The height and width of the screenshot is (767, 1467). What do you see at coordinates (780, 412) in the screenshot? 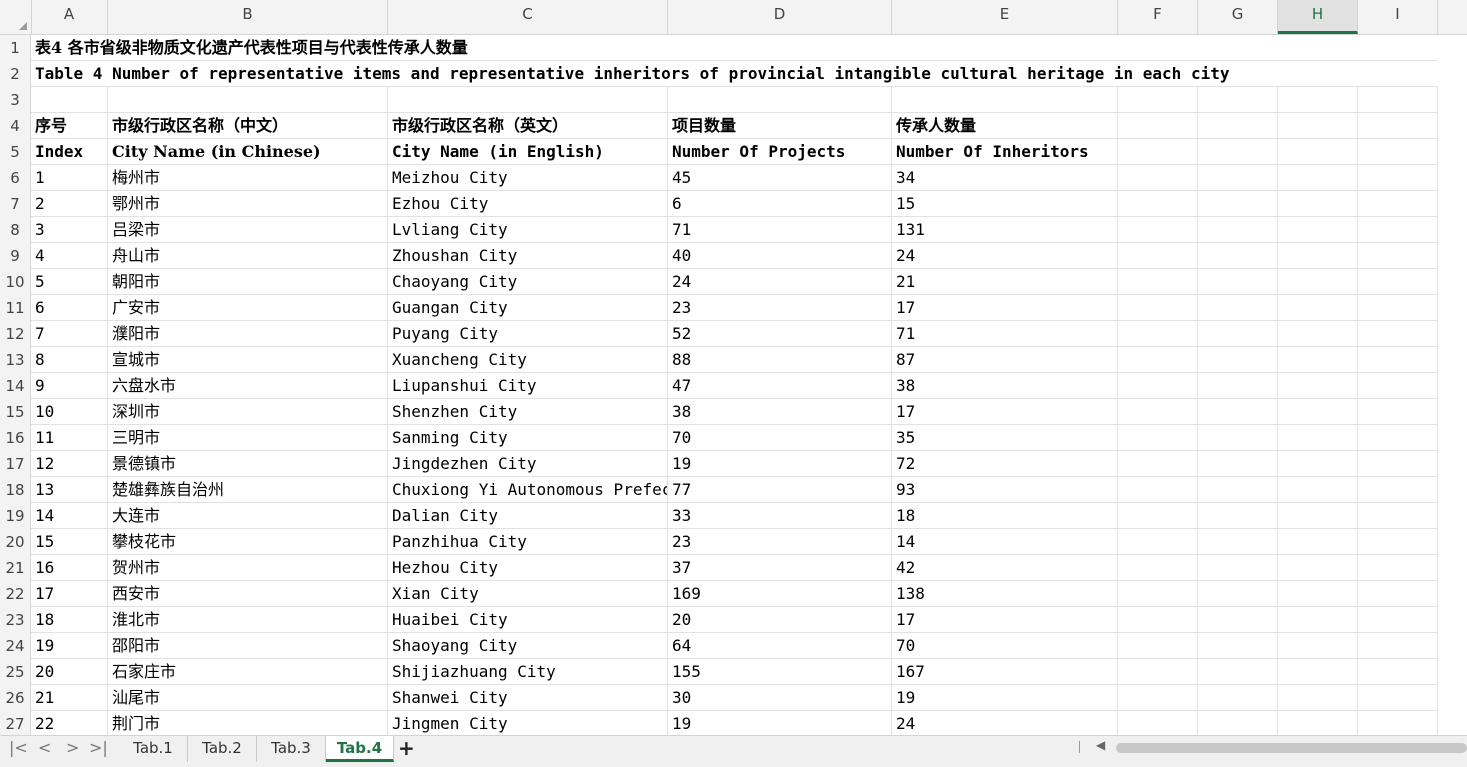
I see `cell-d15: 38` at bounding box center [780, 412].